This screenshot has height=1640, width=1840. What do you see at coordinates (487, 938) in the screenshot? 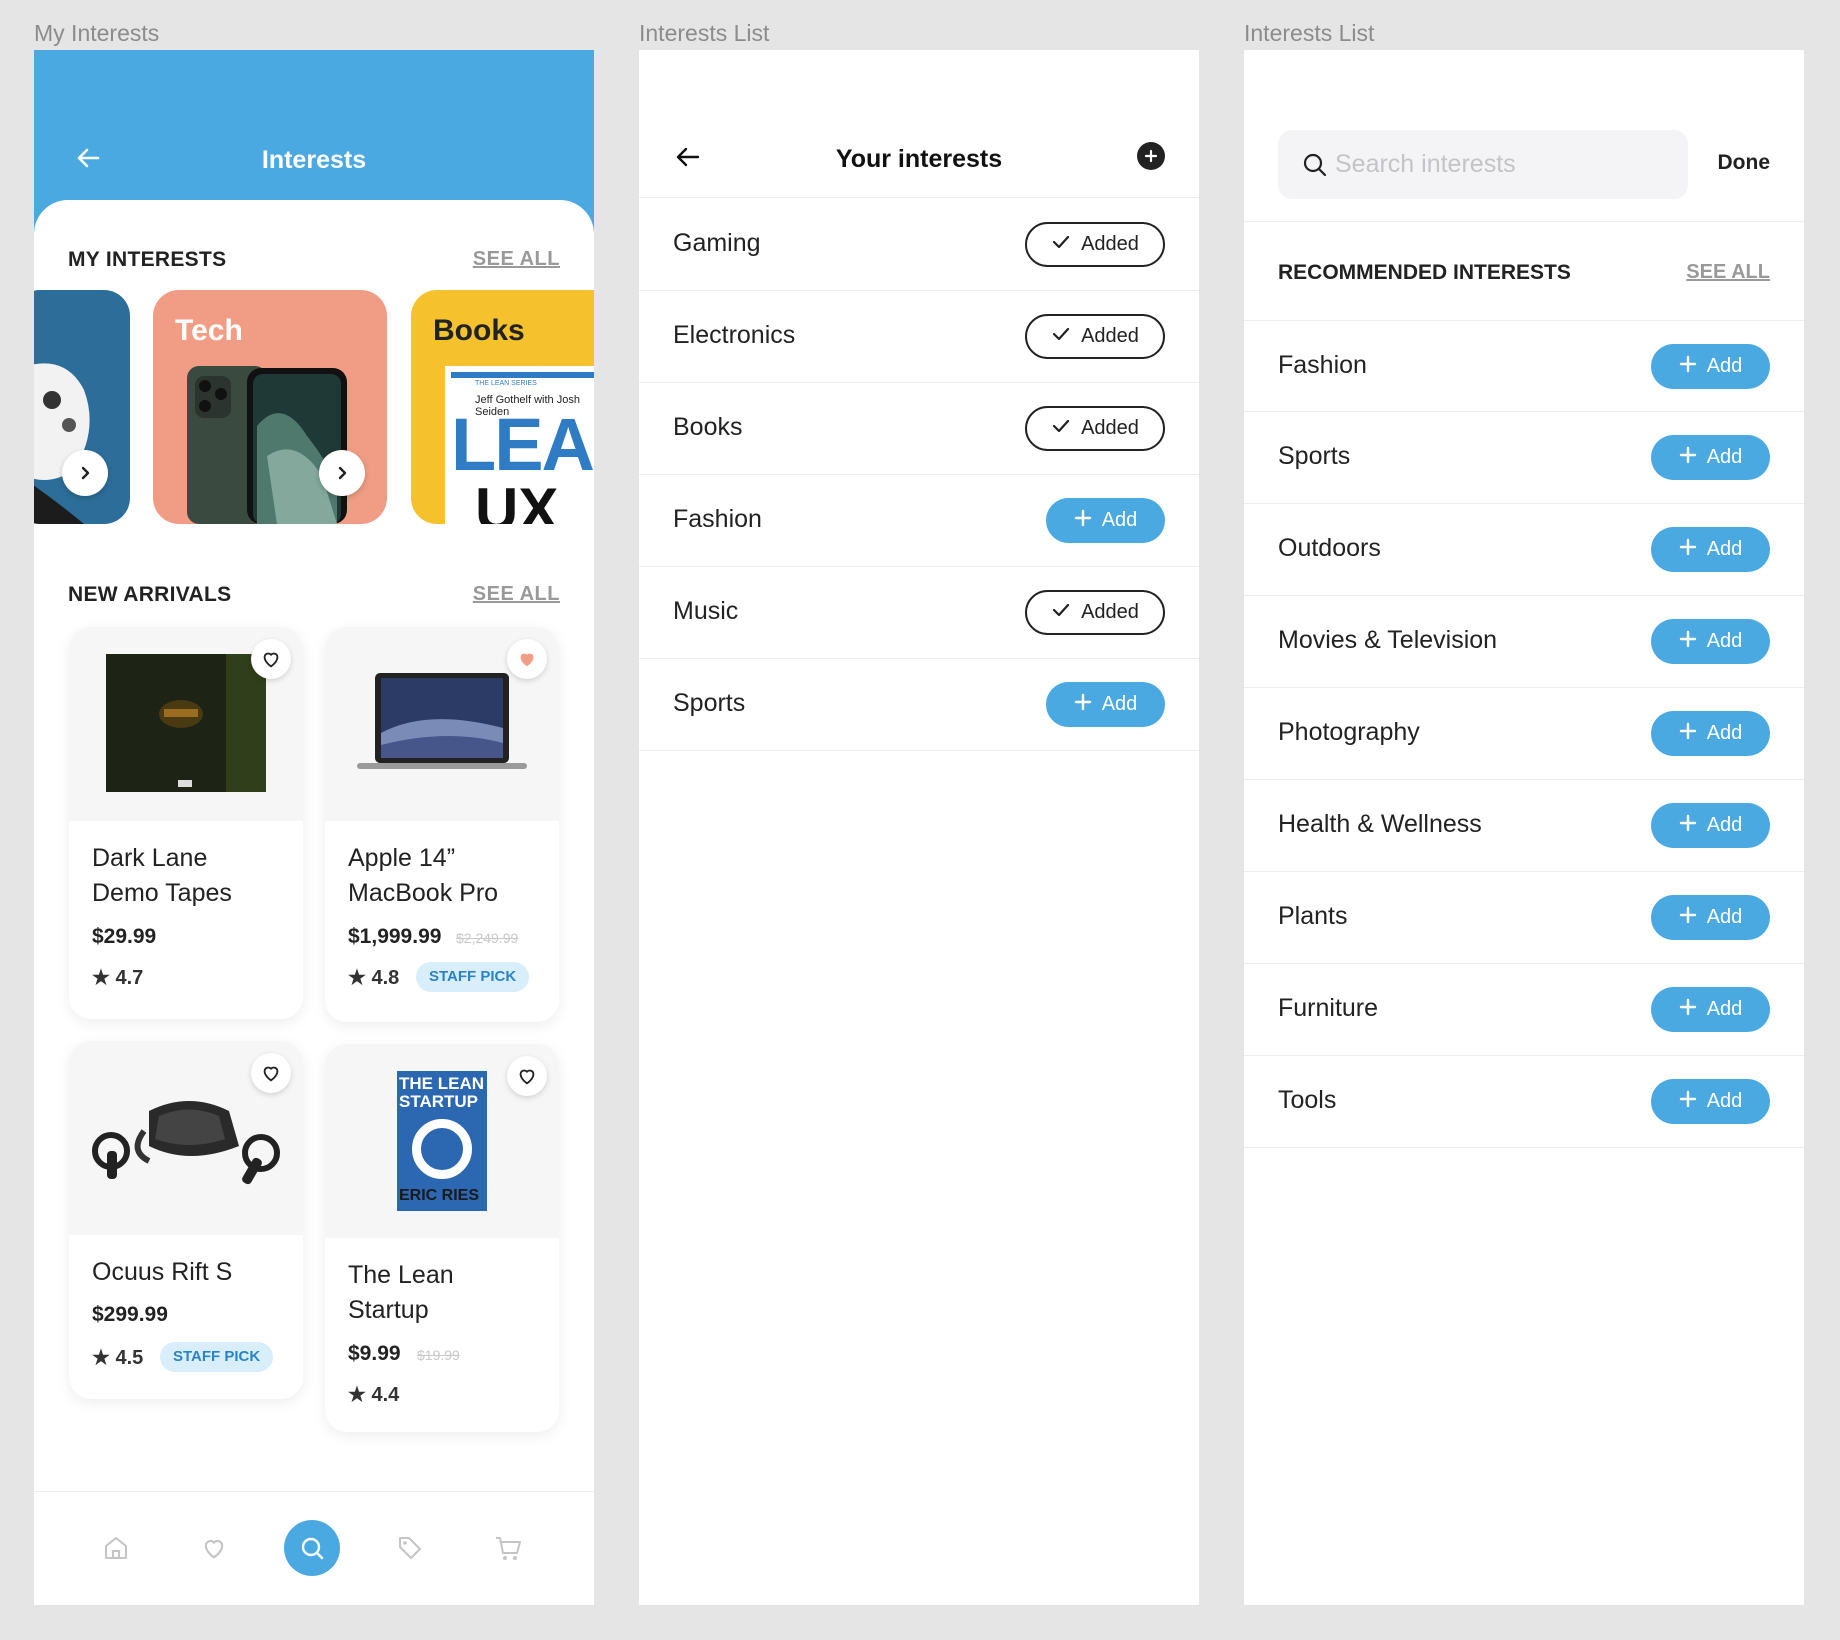
I see `product-old-price: $2,249.99` at bounding box center [487, 938].